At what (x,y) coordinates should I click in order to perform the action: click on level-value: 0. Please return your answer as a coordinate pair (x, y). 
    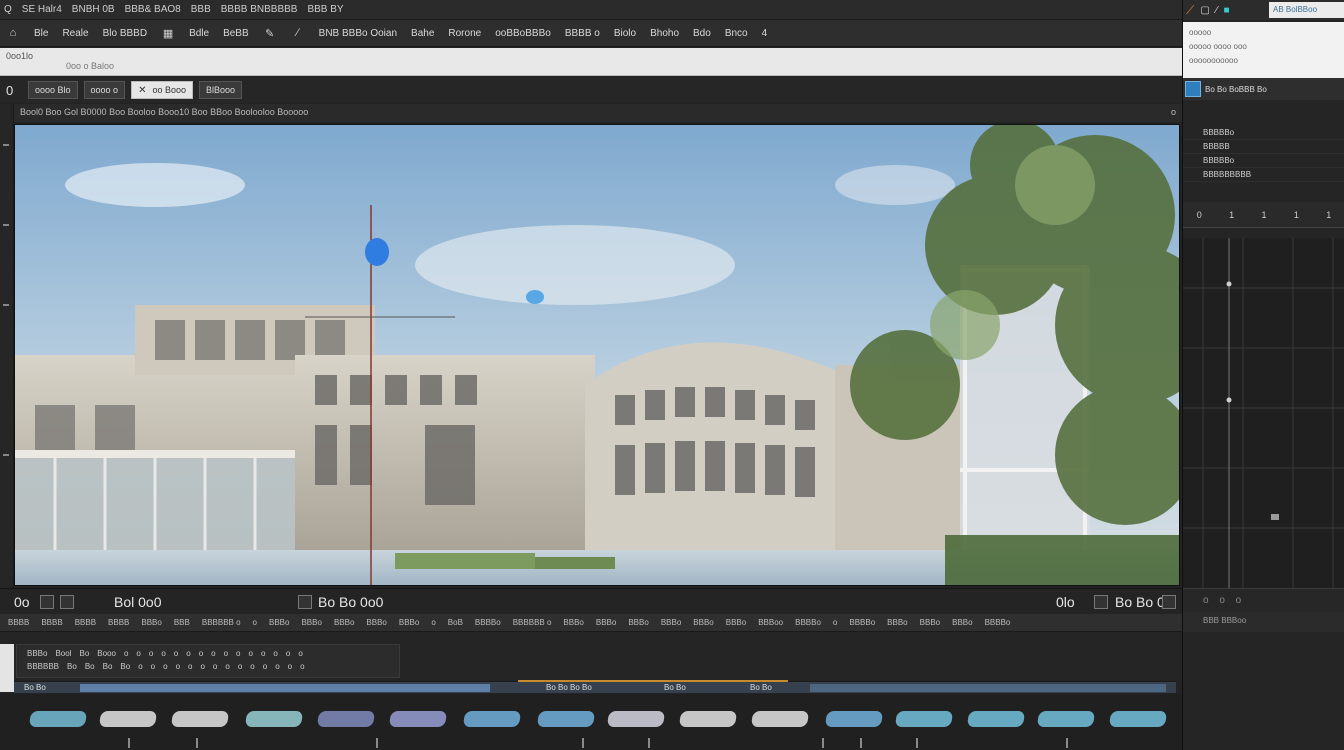
    Looking at the image, I should click on (1199, 215).